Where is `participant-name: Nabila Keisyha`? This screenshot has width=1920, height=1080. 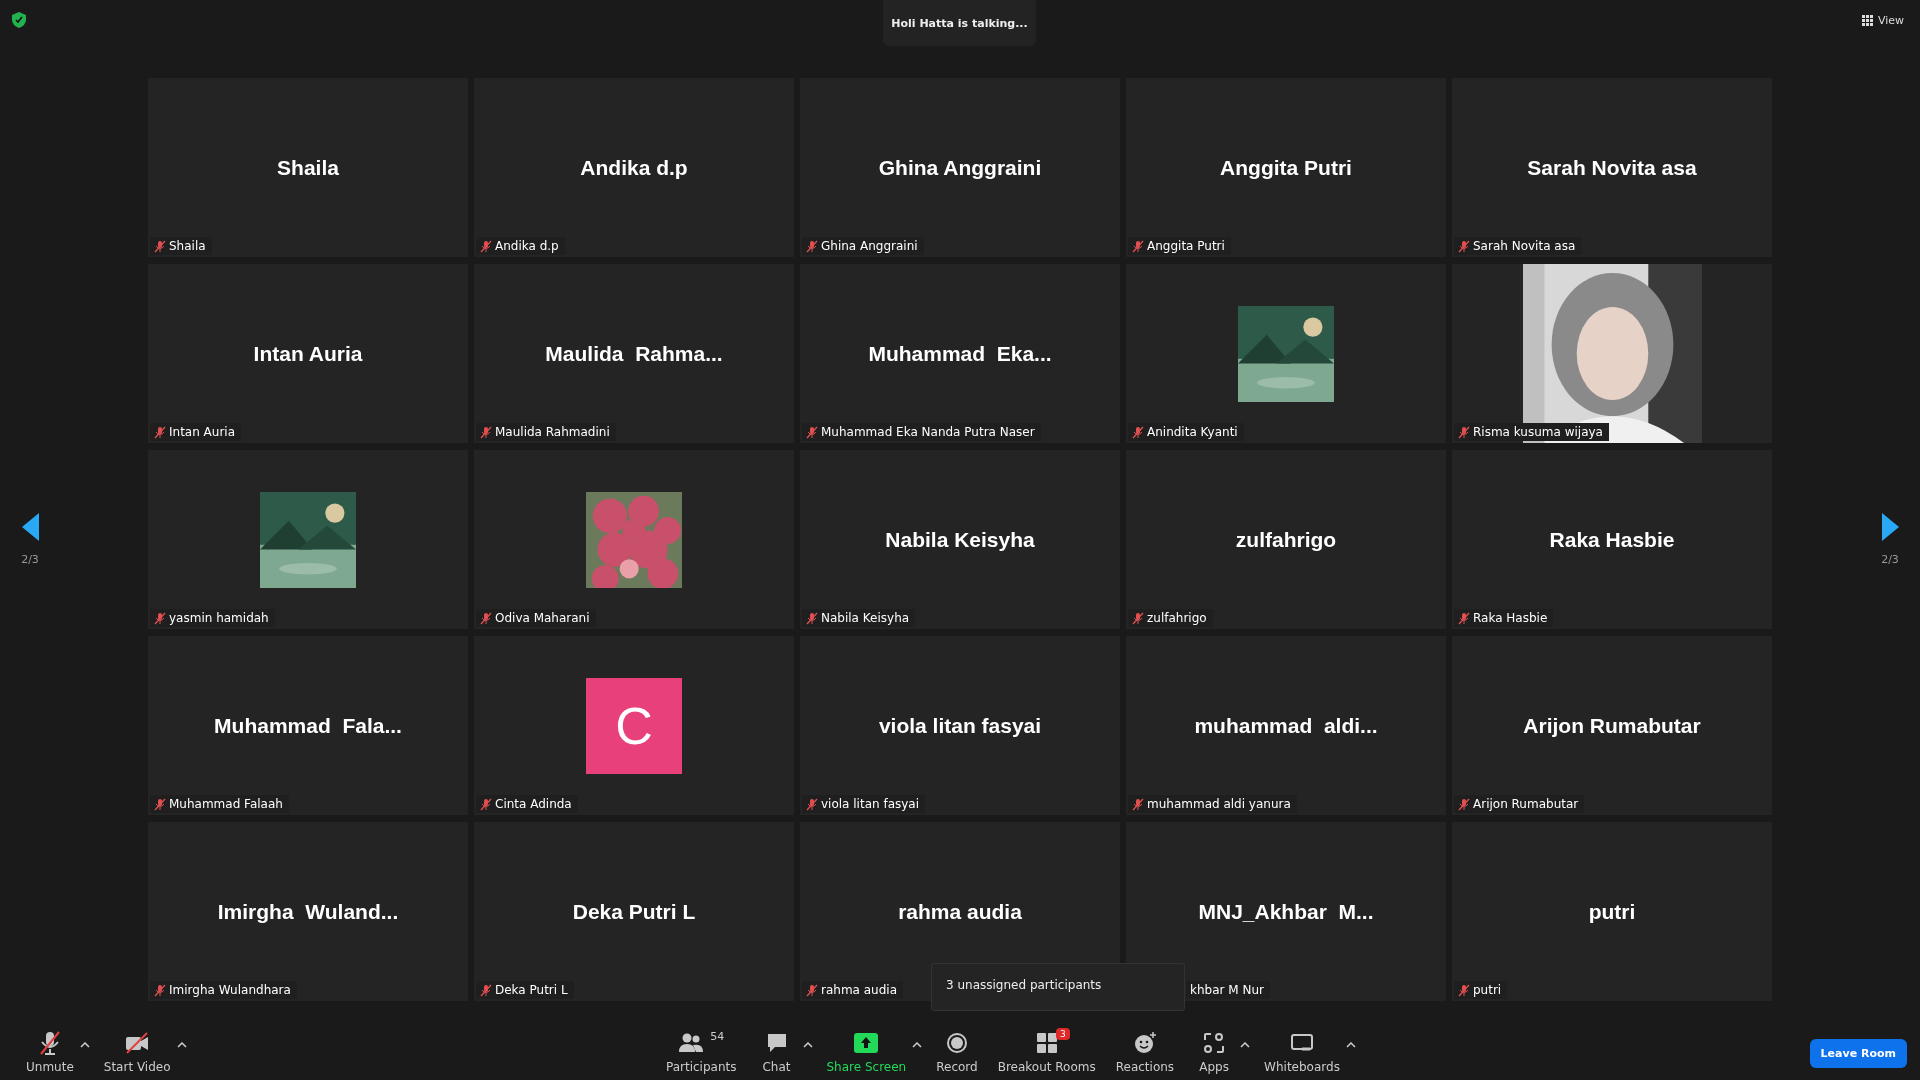
participant-name: Nabila Keisyha is located at coordinates (960, 539).